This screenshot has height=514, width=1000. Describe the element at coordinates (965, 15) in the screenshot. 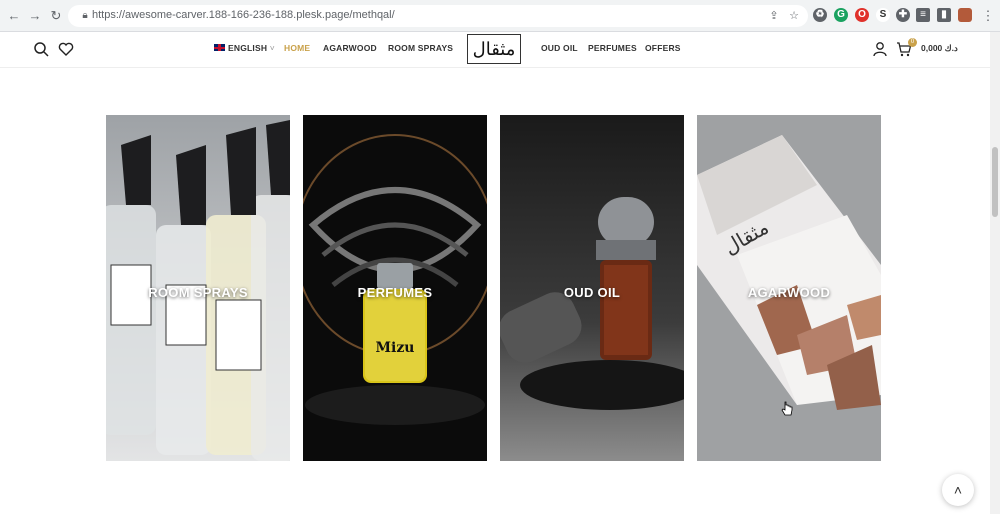

I see `profile-avatar` at that location.